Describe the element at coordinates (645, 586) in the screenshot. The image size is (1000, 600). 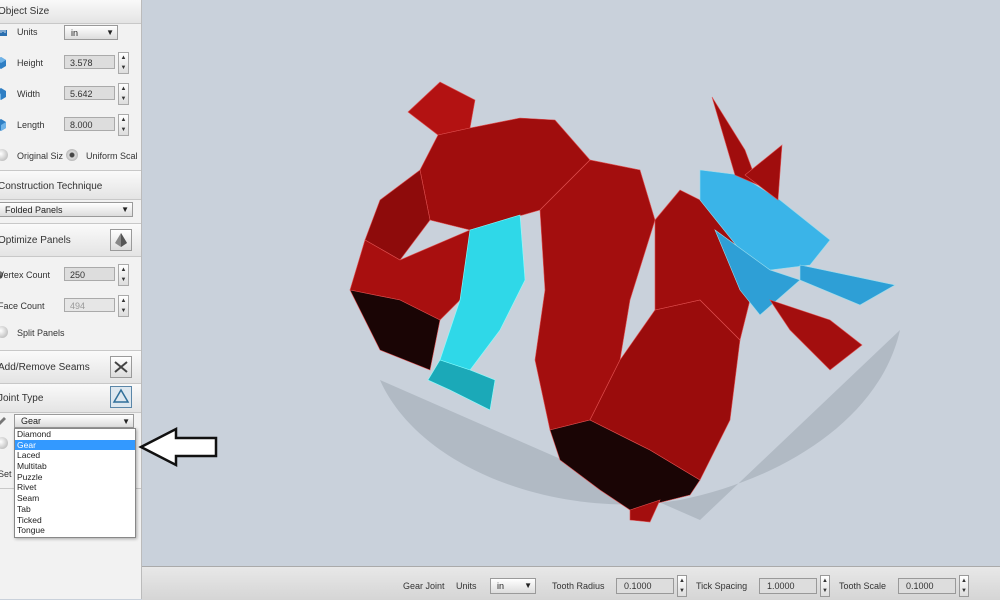
I see `tooth-radius-field: 0.1000` at that location.